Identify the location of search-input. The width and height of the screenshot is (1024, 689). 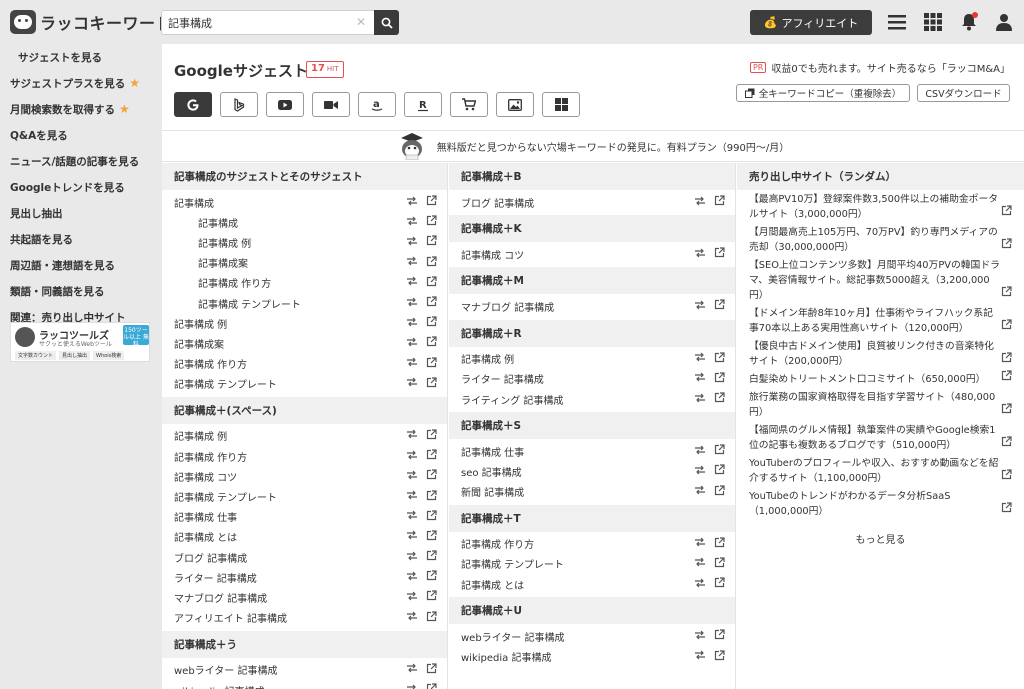
(267, 22).